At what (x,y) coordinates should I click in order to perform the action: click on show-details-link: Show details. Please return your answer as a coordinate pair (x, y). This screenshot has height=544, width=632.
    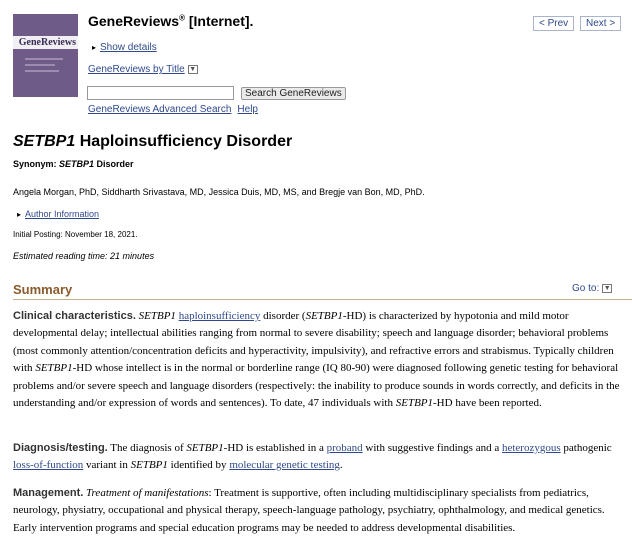
    Looking at the image, I should click on (128, 47).